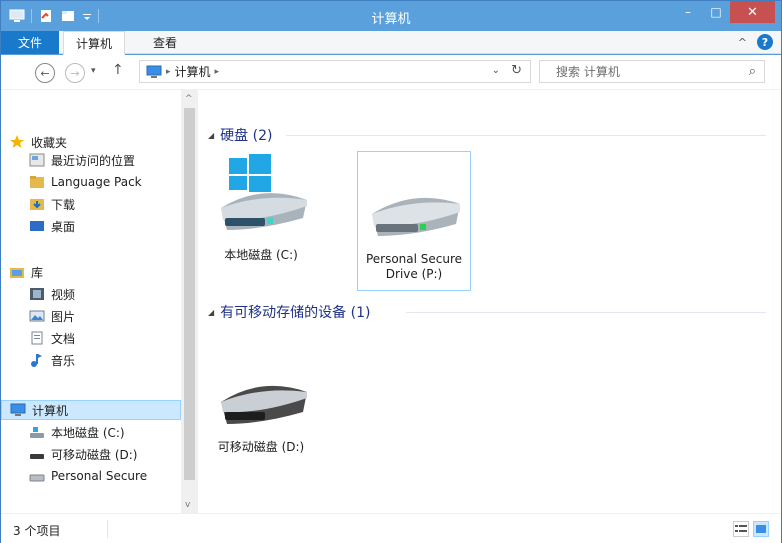 The width and height of the screenshot is (782, 543). I want to click on drive-label-line: Drive (P:), so click(414, 274).